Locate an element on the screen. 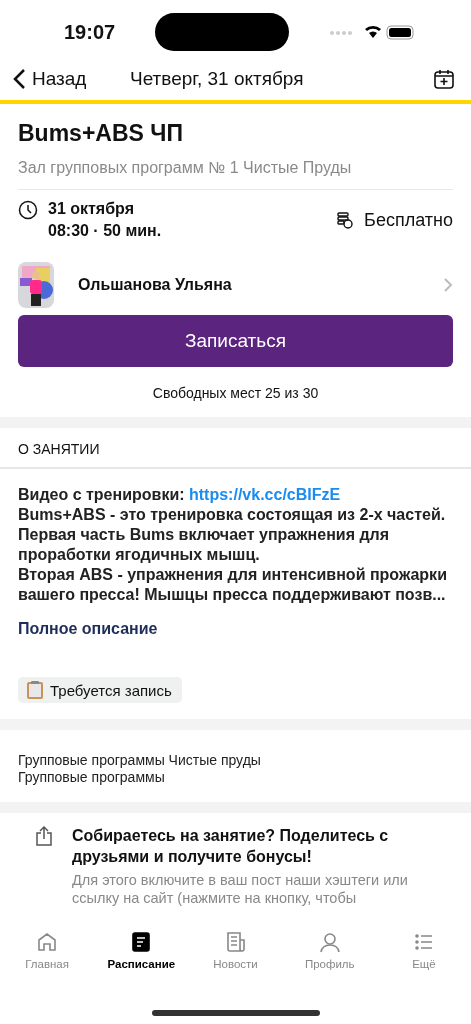 Image resolution: width=471 pixels, height=1024 pixels. class-title: Bums+ABS ЧП is located at coordinates (101, 133).